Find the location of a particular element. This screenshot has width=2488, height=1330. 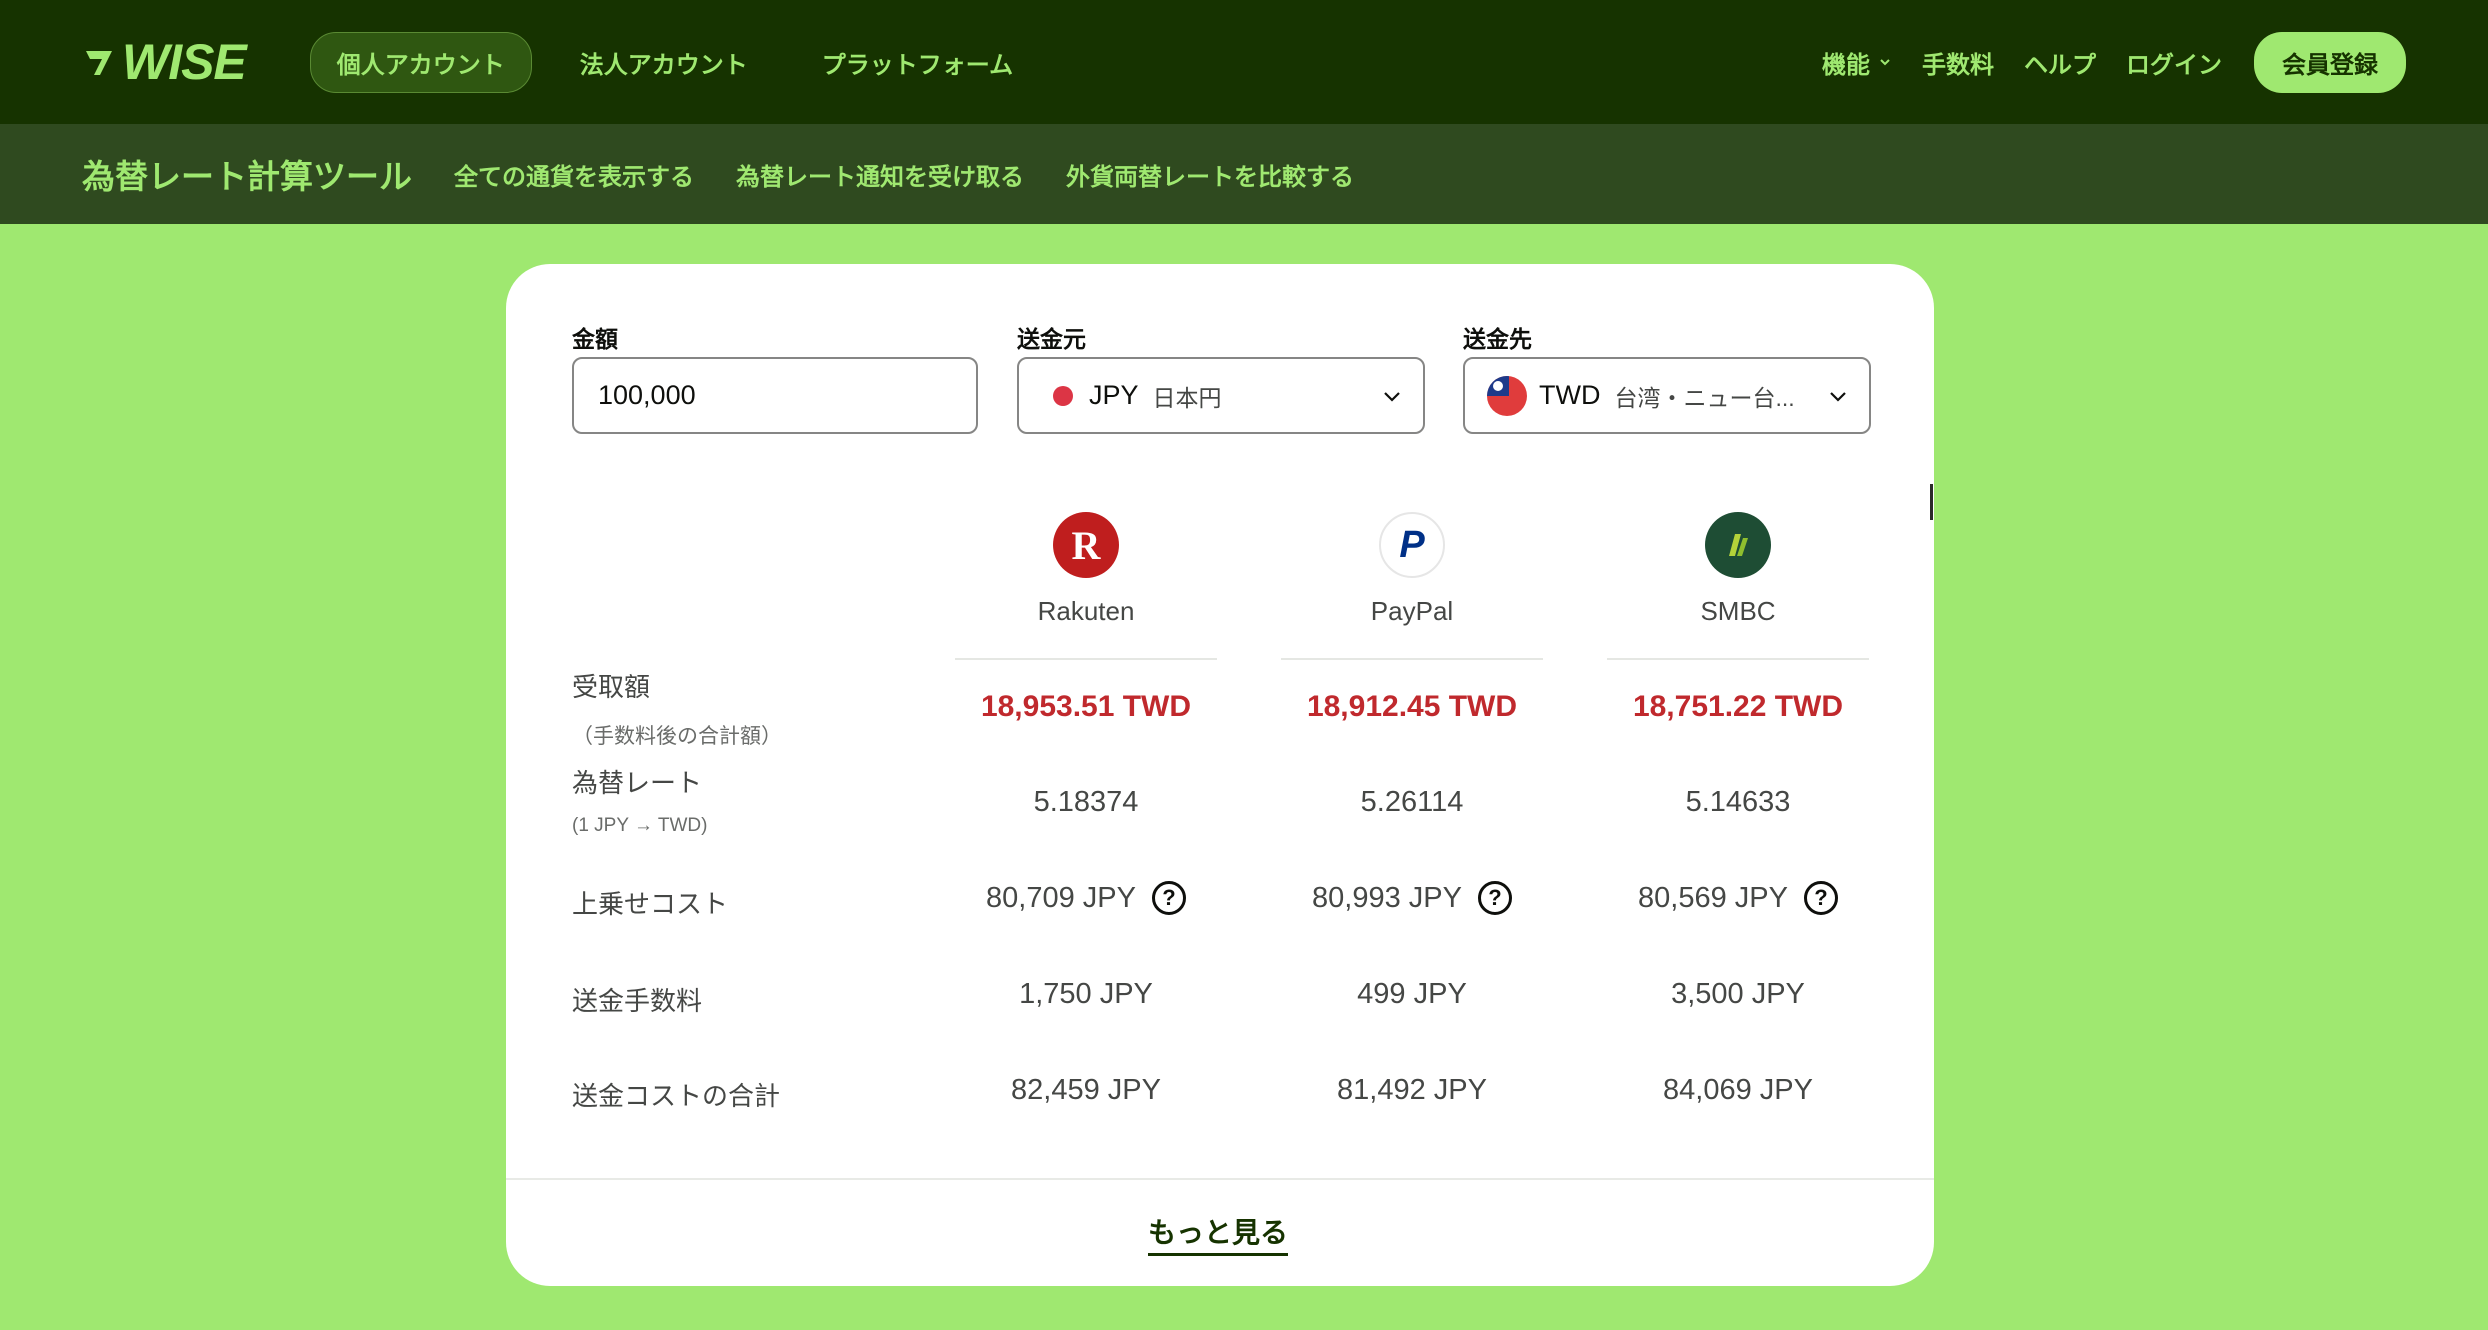

markup-cost: 80,993 JPY ? is located at coordinates (1412, 898).